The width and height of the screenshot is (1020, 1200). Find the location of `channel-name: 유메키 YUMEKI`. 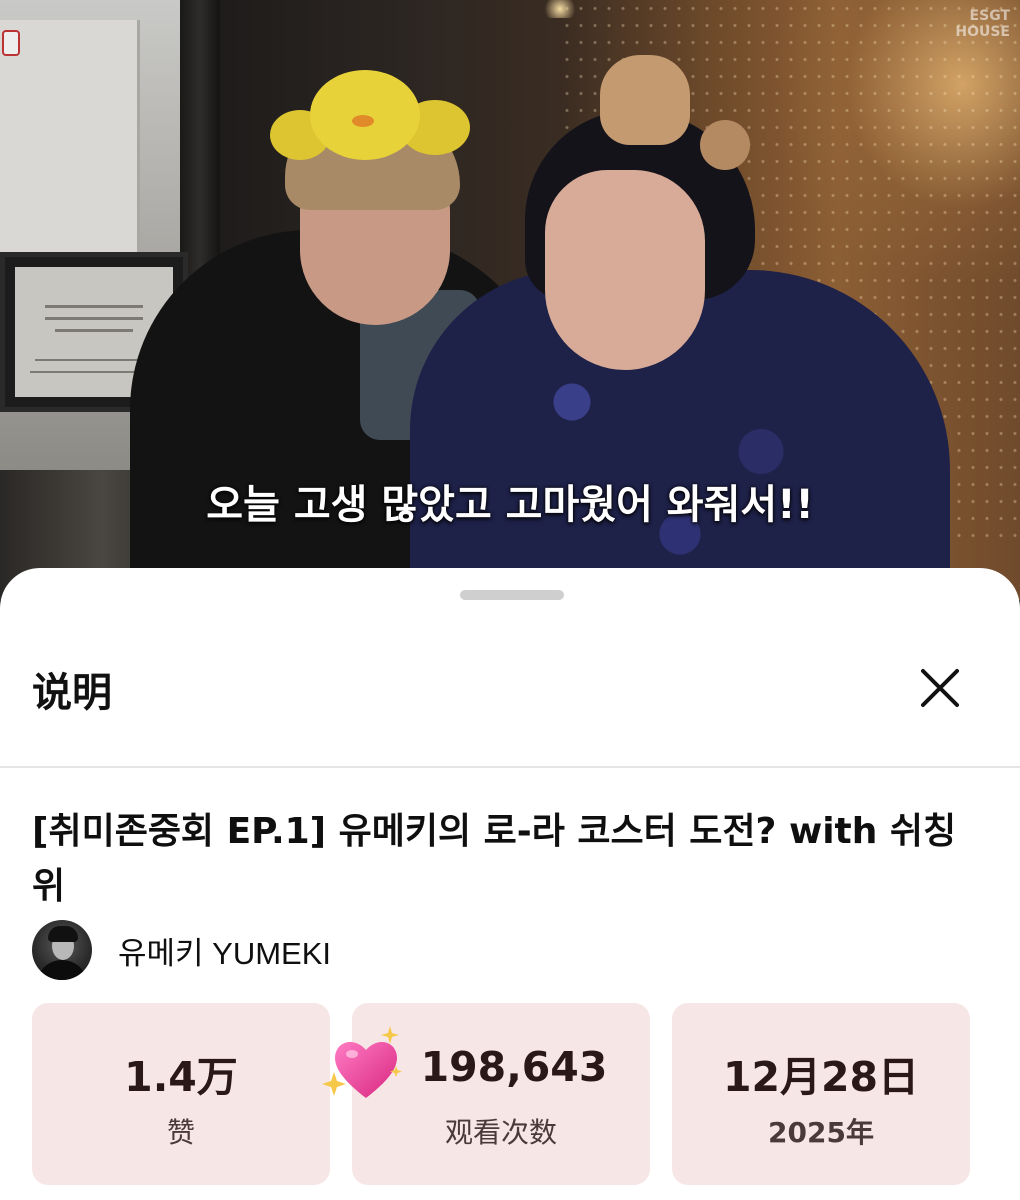

channel-name: 유메키 YUMEKI is located at coordinates (224, 950).